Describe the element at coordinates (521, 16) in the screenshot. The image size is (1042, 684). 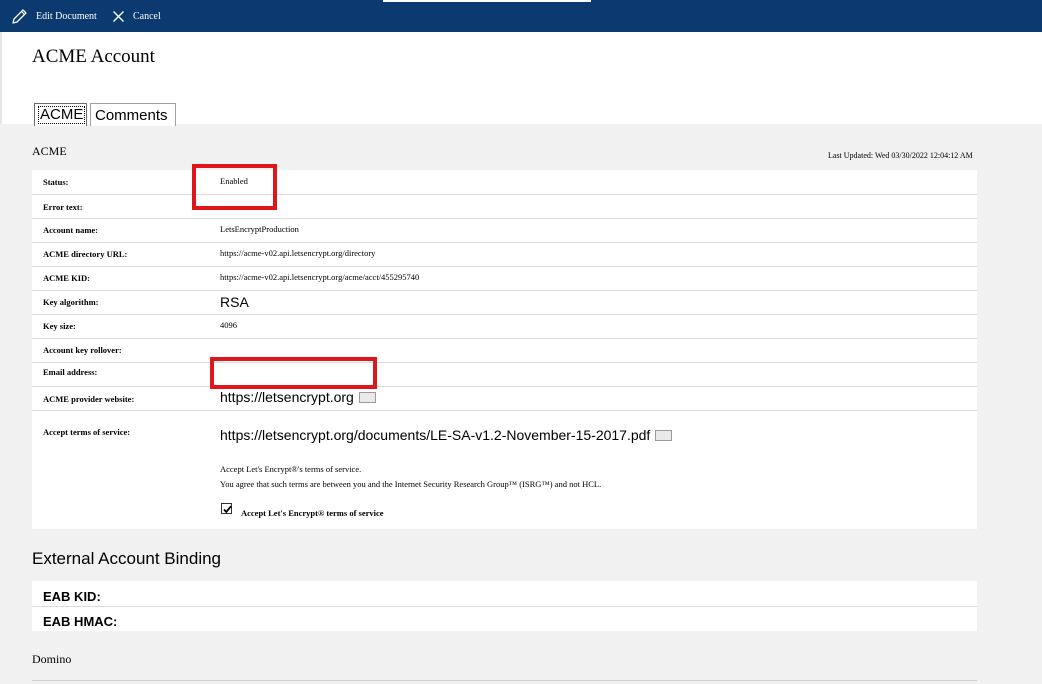
I see `action-bar: Edit Document Cancel` at that location.